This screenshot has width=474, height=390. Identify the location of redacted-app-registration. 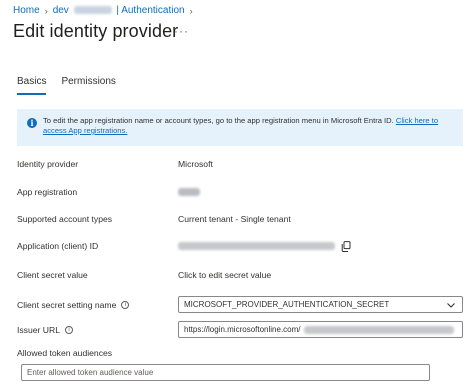
(189, 192).